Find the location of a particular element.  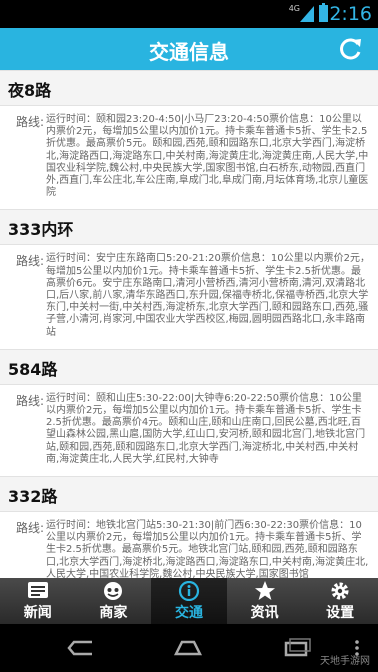

clock: 12:16 is located at coordinates (344, 14).